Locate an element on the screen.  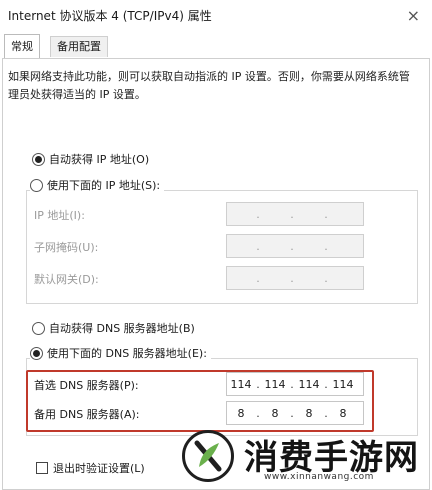
watermark-logo is located at coordinates (208, 456).